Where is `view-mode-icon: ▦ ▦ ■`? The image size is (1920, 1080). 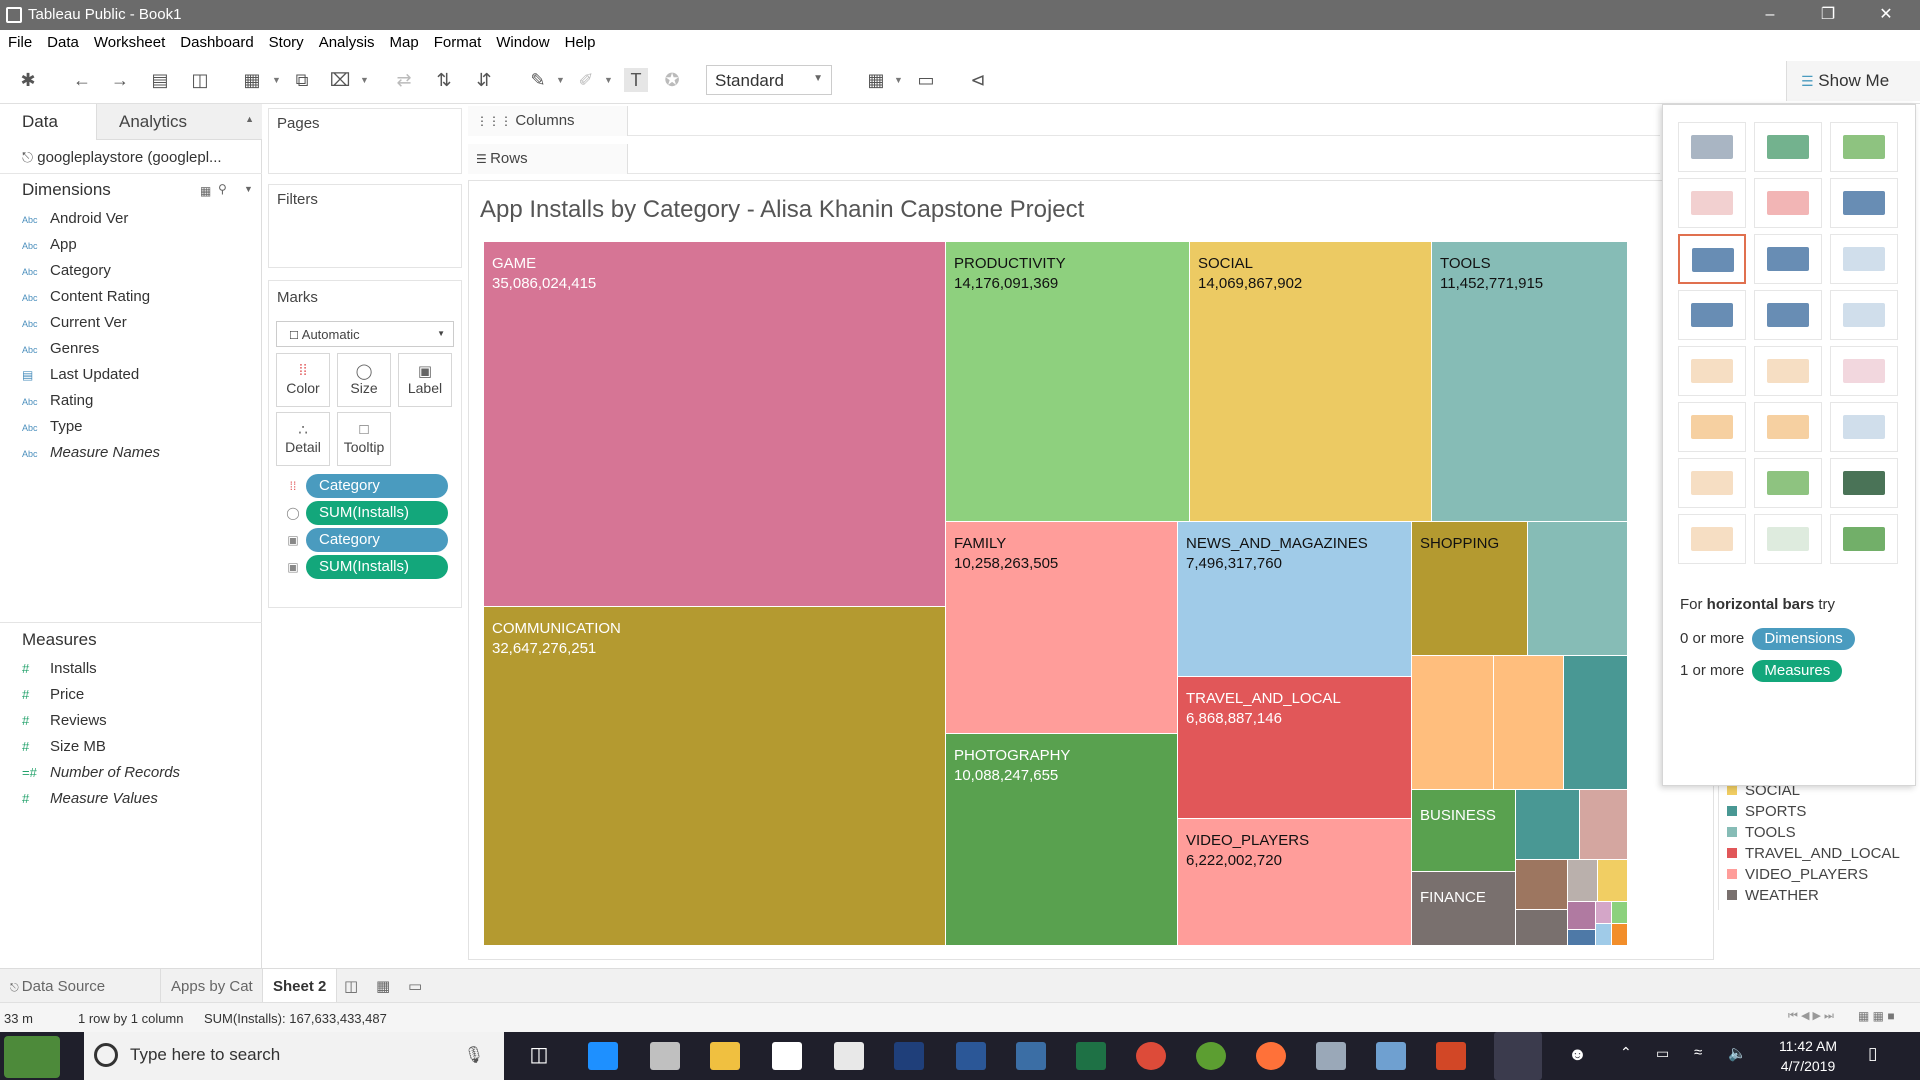
view-mode-icon: ▦ ▦ ■ is located at coordinates (1876, 1016).